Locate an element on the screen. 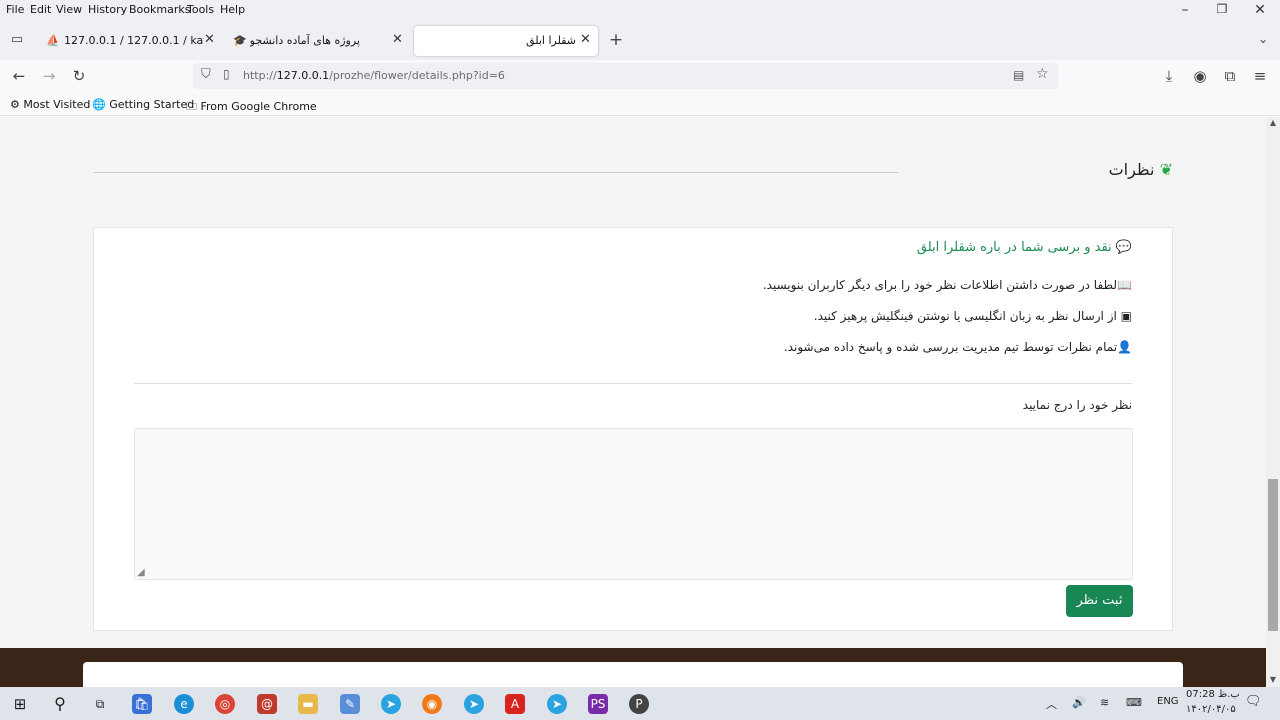  phpmyadmin-icon: ⛵ is located at coordinates (53, 40).